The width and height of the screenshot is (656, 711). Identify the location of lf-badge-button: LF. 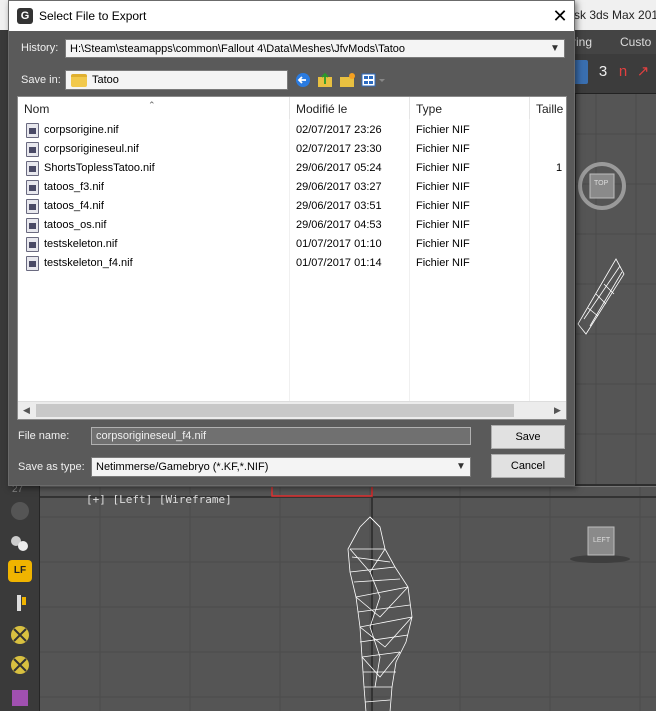
(20, 571).